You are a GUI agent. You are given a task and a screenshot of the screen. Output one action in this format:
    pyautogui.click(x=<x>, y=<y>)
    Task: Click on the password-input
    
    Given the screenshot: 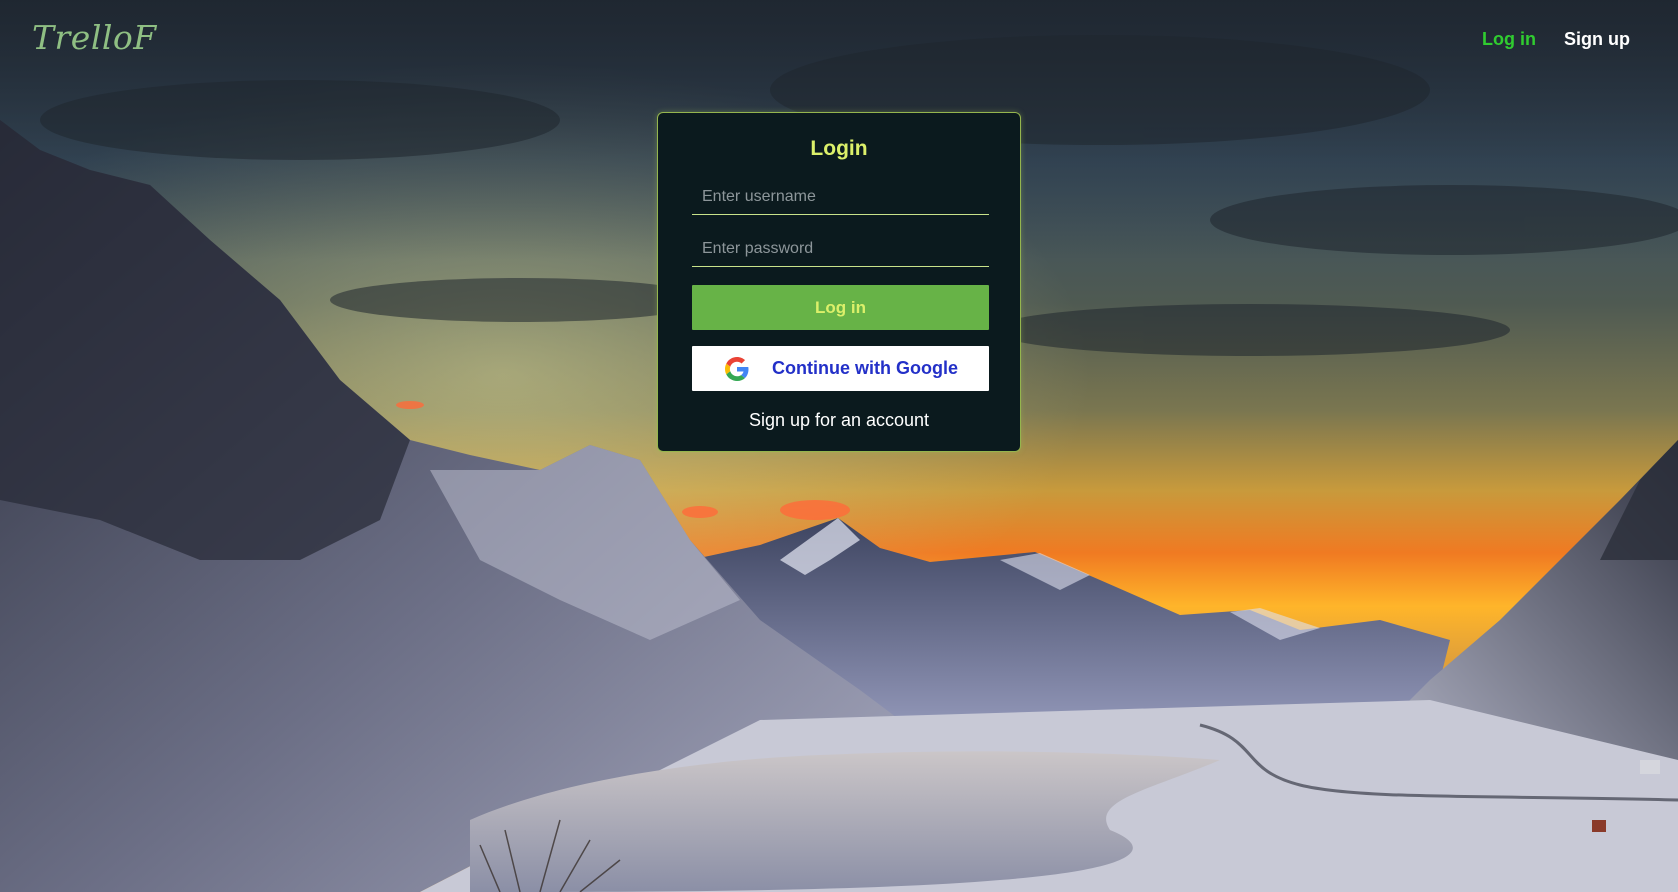 What is the action you would take?
    pyautogui.click(x=840, y=249)
    